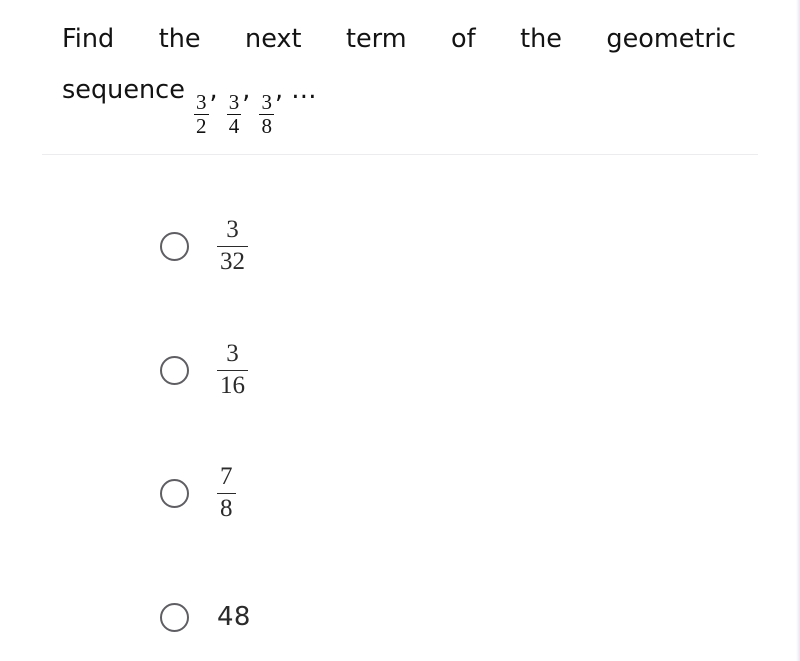  I want to click on sequence-term-1-denominator: 2, so click(201, 126).